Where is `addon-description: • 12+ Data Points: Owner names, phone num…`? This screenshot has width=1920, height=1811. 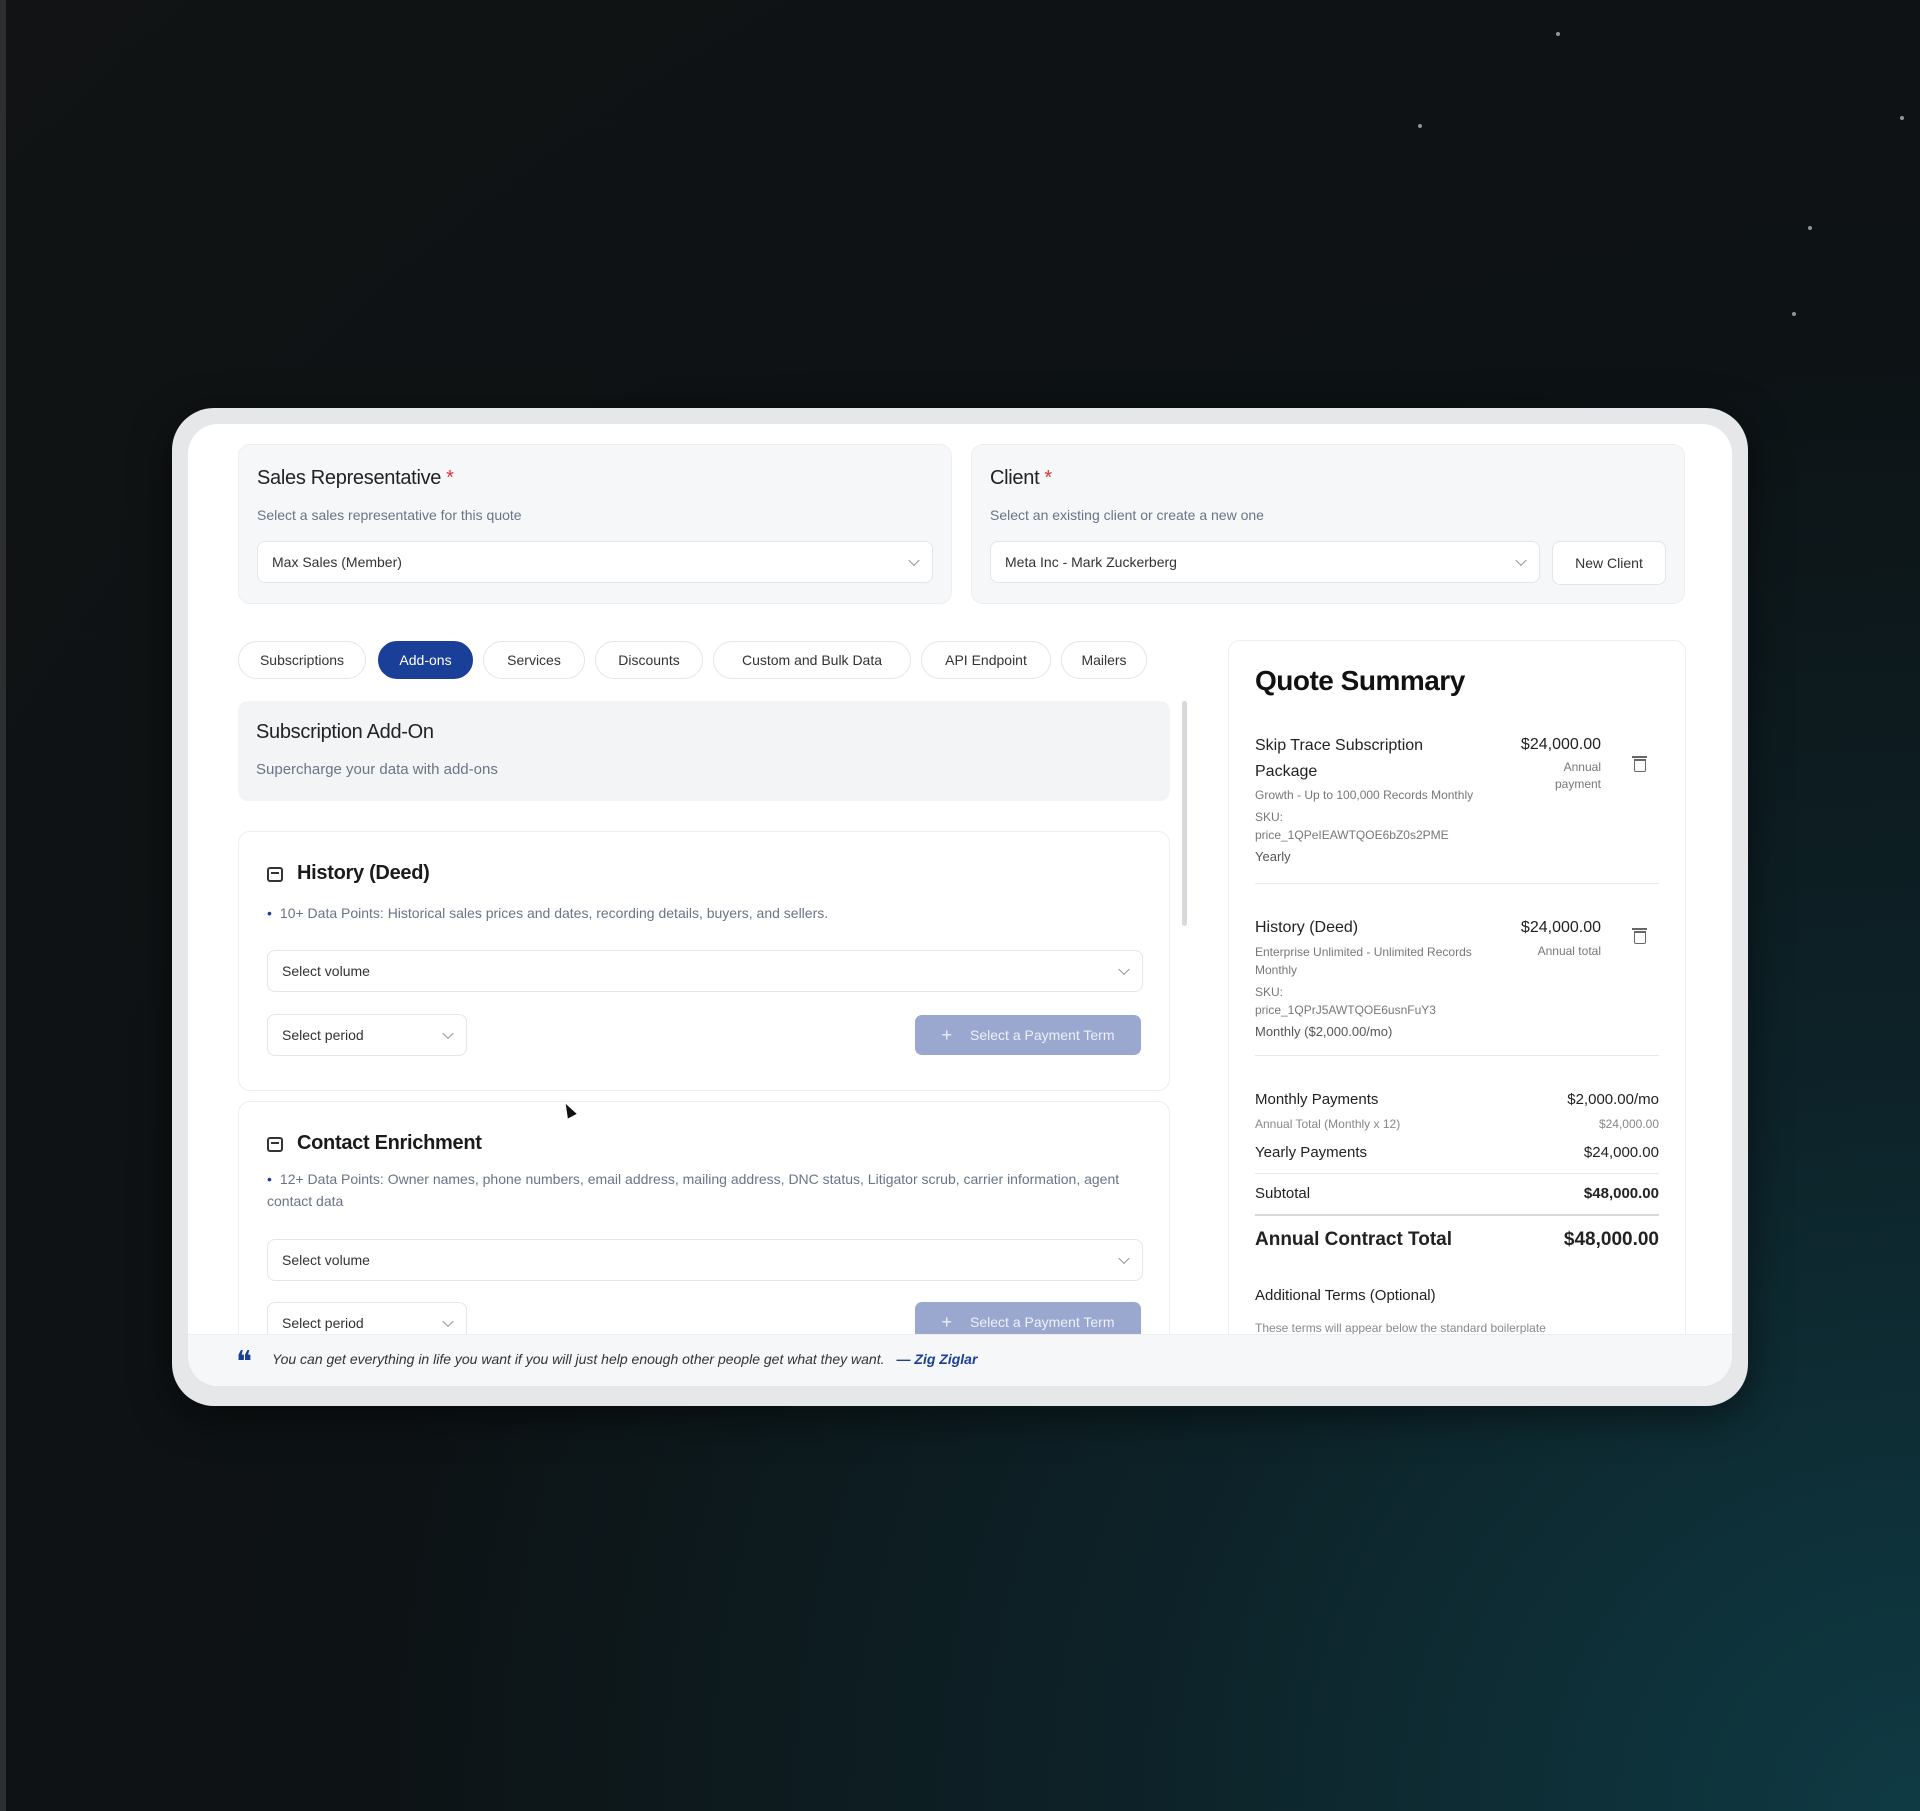
addon-description: • 12+ Data Points: Owner names, phone num… is located at coordinates (693, 1190).